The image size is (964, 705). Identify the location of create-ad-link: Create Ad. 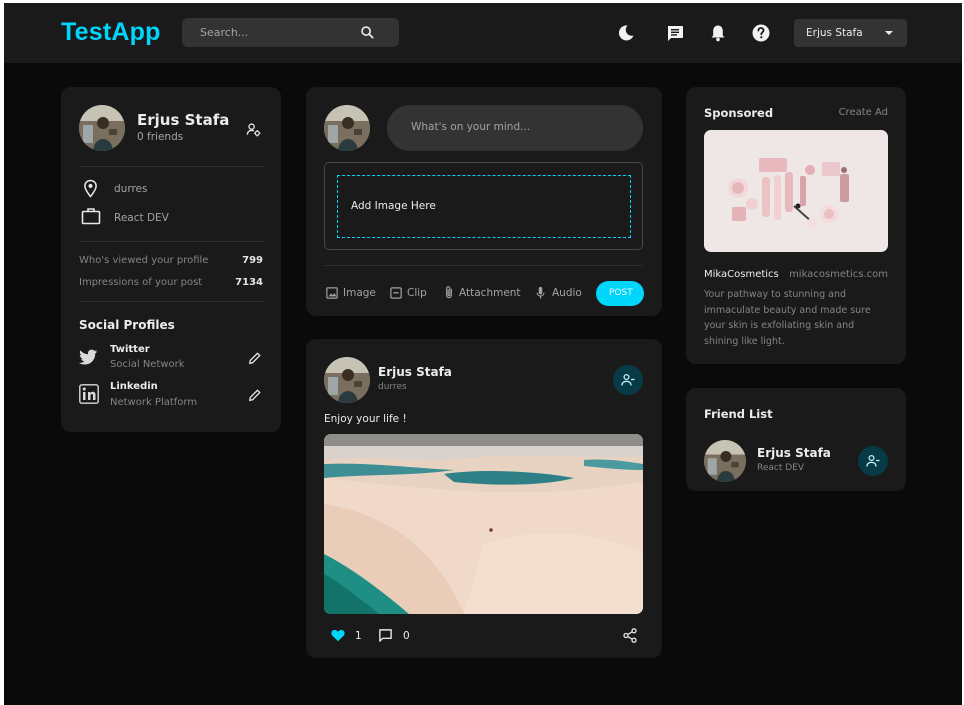
(863, 112).